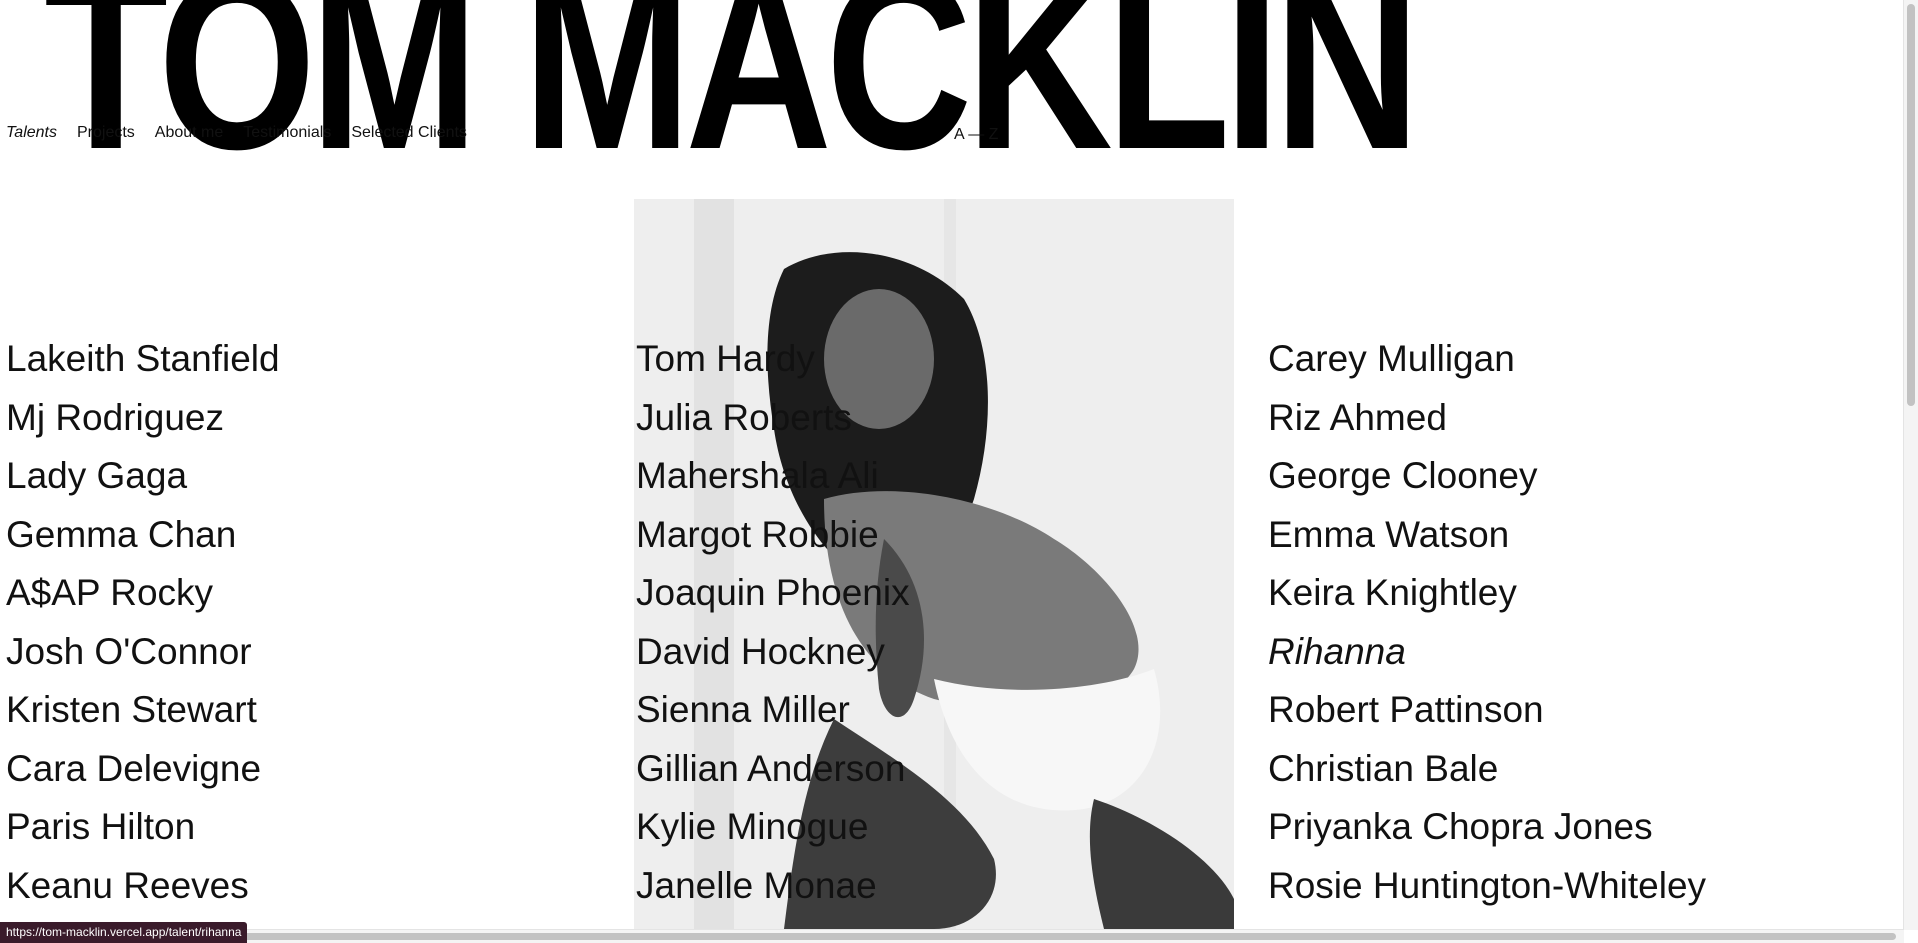  What do you see at coordinates (1487, 827) in the screenshot?
I see `talent-link: Priyanka Chopra Jones` at bounding box center [1487, 827].